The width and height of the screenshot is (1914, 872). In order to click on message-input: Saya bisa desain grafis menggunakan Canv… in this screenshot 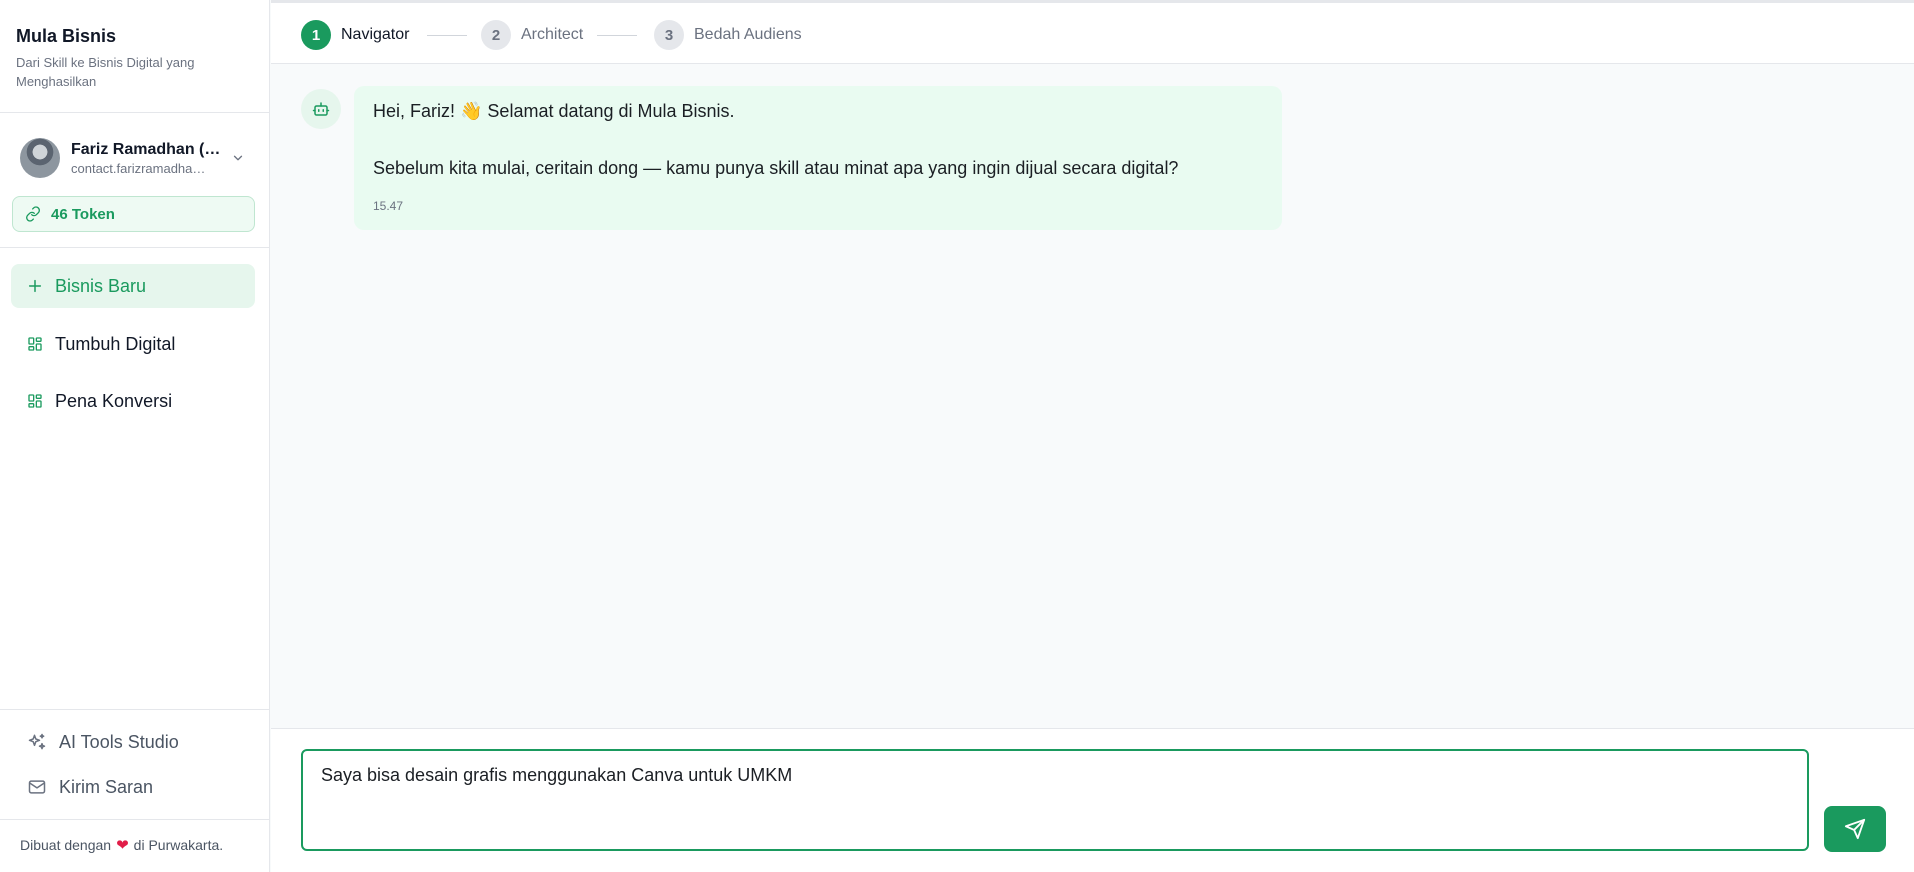, I will do `click(1055, 800)`.